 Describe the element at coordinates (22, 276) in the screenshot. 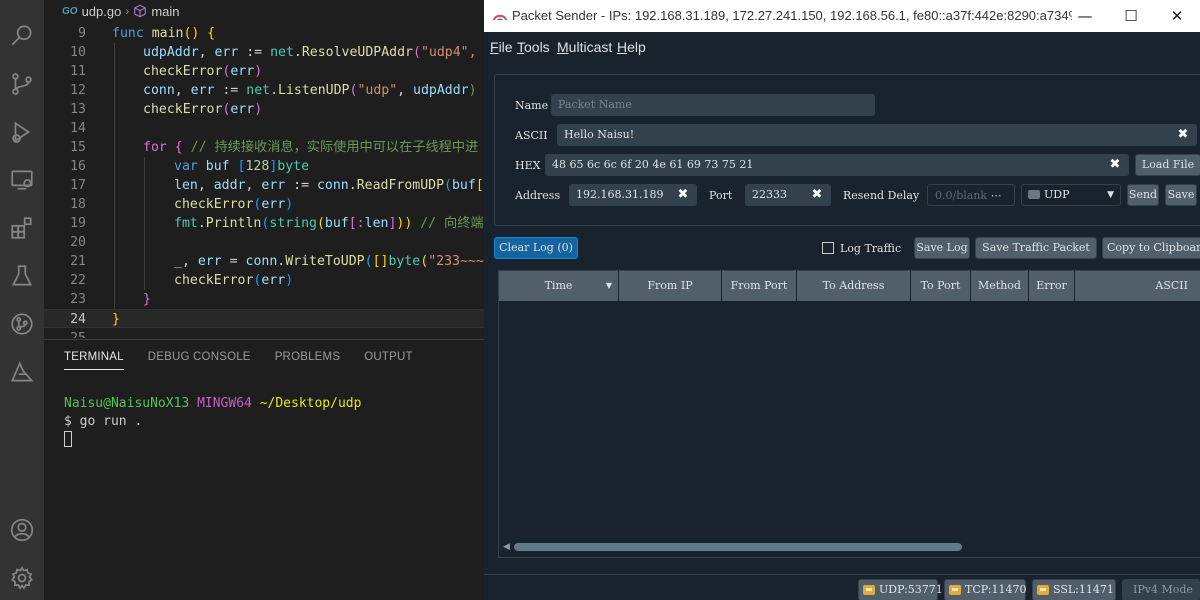

I see `testing-icon` at that location.